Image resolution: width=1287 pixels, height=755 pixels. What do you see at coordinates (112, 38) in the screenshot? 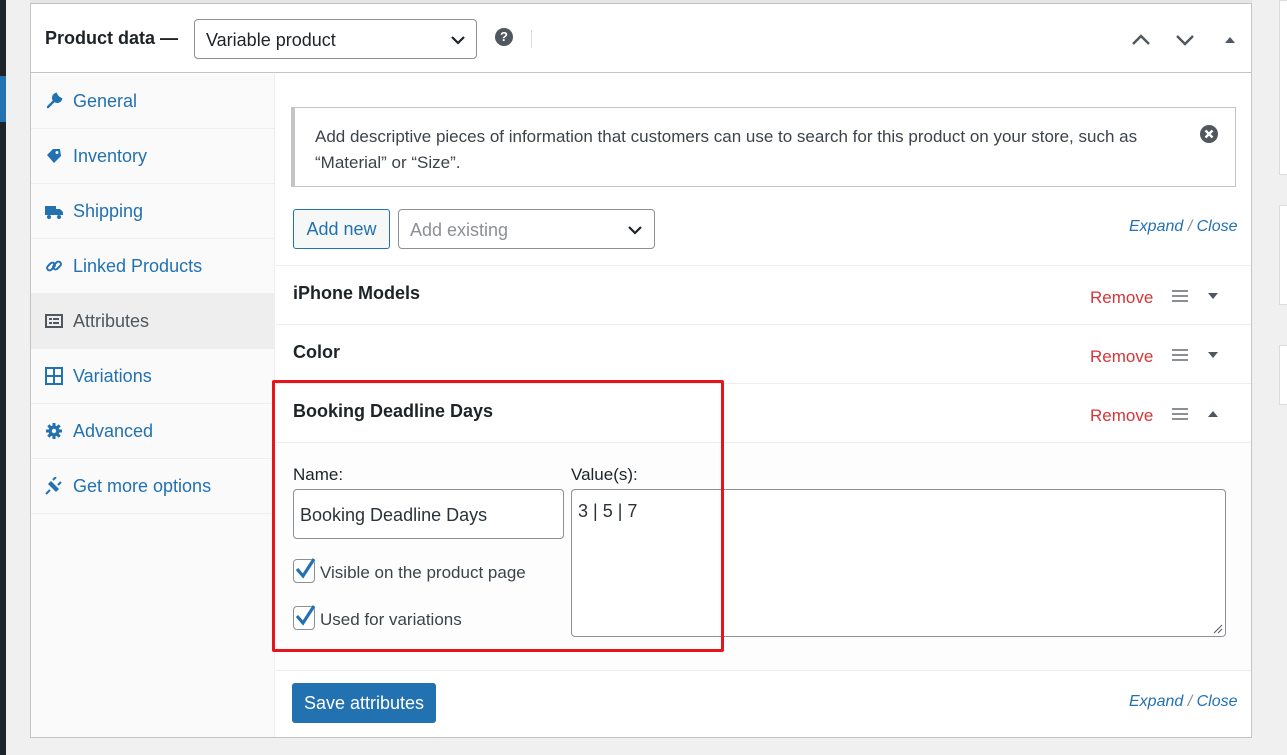
I see `panel-title: Product data —` at bounding box center [112, 38].